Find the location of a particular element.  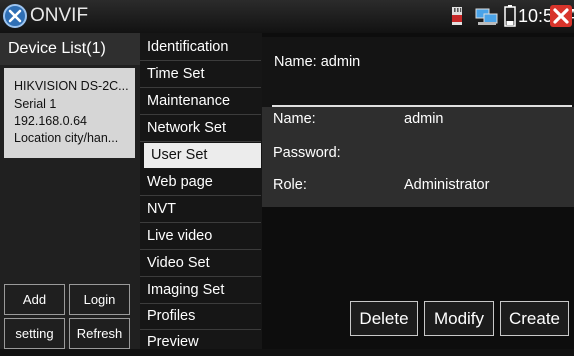

device-list-title: Device List(1) is located at coordinates (57, 48).